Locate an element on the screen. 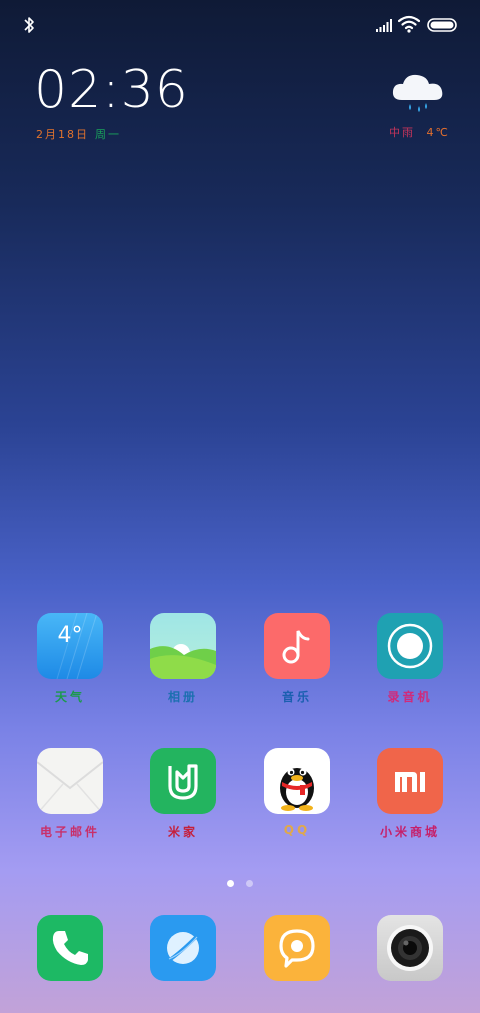 This screenshot has width=480, height=1013. battery-icon is located at coordinates (442, 25).